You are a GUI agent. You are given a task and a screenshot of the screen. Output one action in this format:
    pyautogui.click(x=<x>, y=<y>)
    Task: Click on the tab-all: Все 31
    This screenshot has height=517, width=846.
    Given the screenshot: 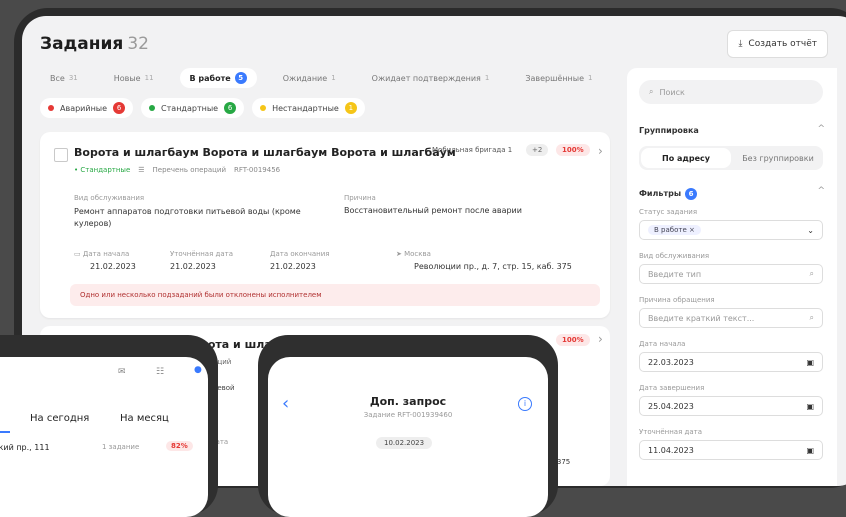 What is the action you would take?
    pyautogui.click(x=64, y=78)
    